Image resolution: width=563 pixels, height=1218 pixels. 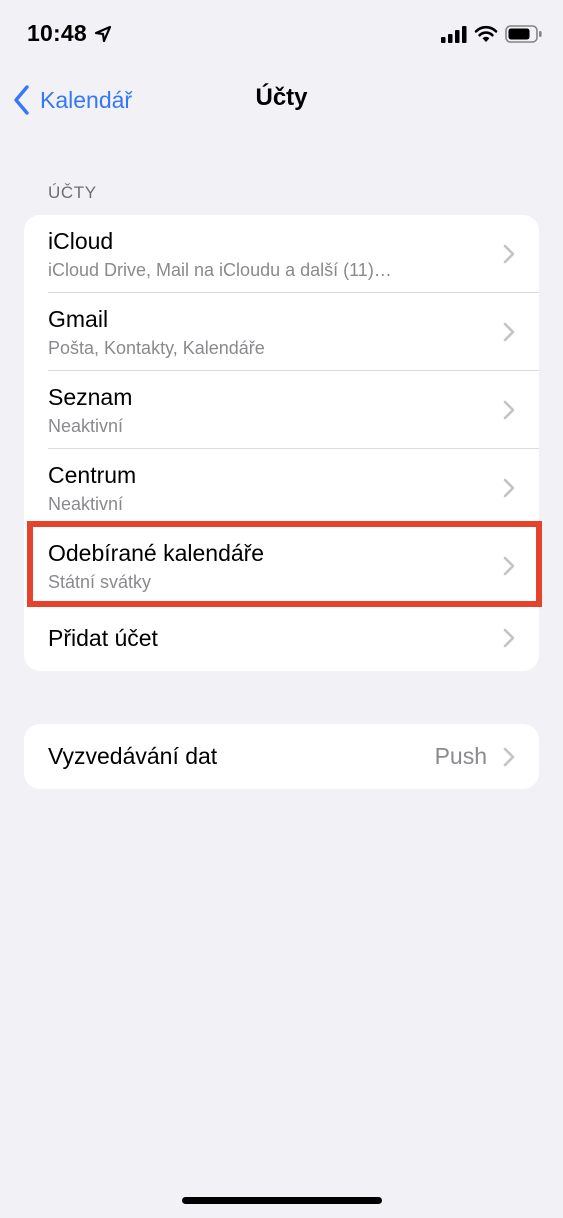 I want to click on account-row-seznam: Seznam Neaktivní, so click(x=281, y=410).